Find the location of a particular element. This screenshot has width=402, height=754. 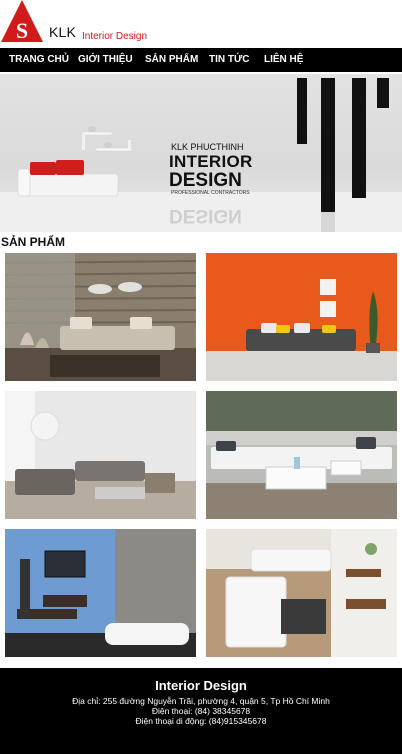

hero-text-line4: PROFESSIONAL CONTRACTORS is located at coordinates (210, 193).